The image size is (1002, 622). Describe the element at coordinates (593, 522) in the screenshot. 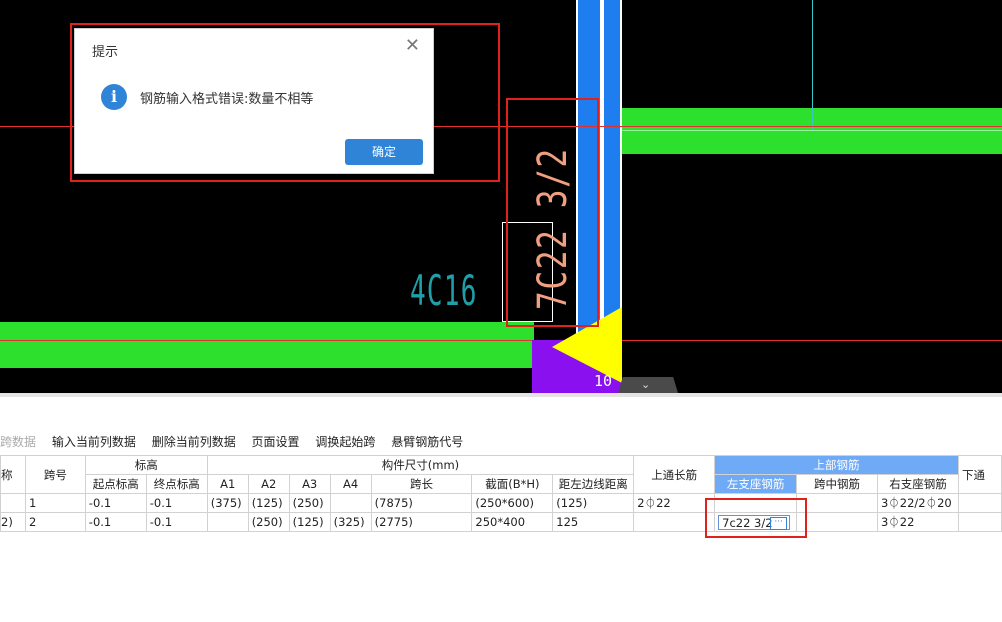

I see `cell-offset: 125` at that location.